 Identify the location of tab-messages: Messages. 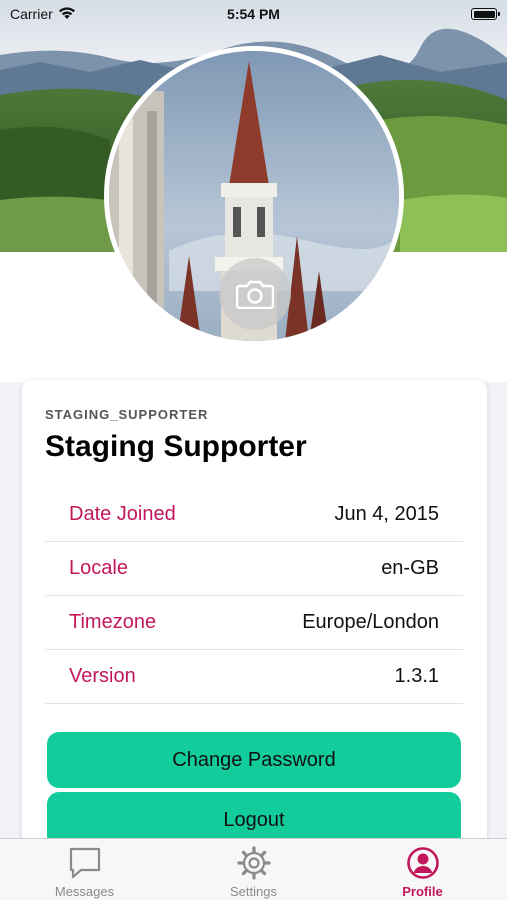
(84, 869).